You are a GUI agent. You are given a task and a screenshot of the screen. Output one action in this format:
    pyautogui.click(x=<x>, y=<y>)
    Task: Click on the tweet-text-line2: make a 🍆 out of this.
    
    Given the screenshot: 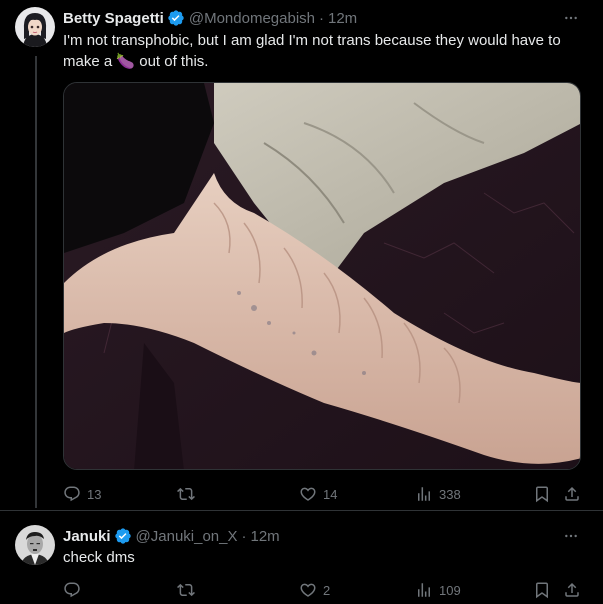 What is the action you would take?
    pyautogui.click(x=328, y=61)
    